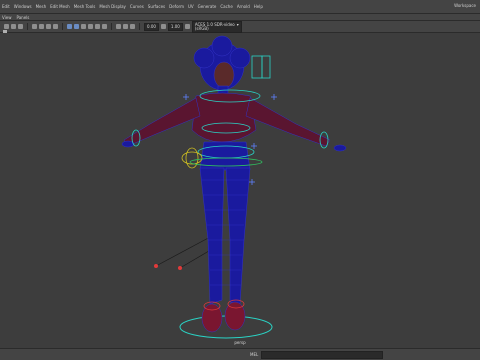 This screenshot has height=360, width=480. Describe the element at coordinates (240, 342) in the screenshot. I see `camera-name-label: persp` at that location.